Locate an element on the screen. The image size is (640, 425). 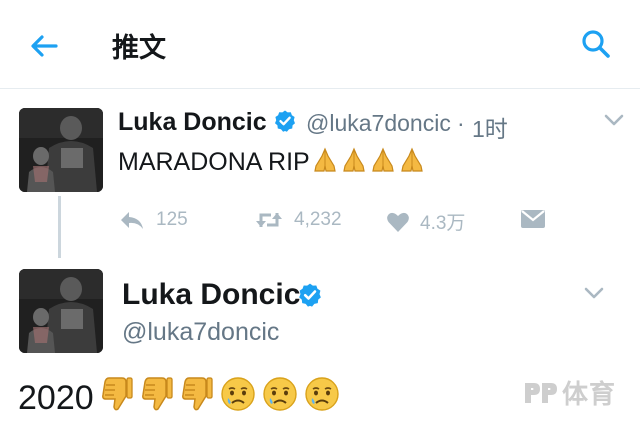
reply-count: 125 is located at coordinates (172, 219).